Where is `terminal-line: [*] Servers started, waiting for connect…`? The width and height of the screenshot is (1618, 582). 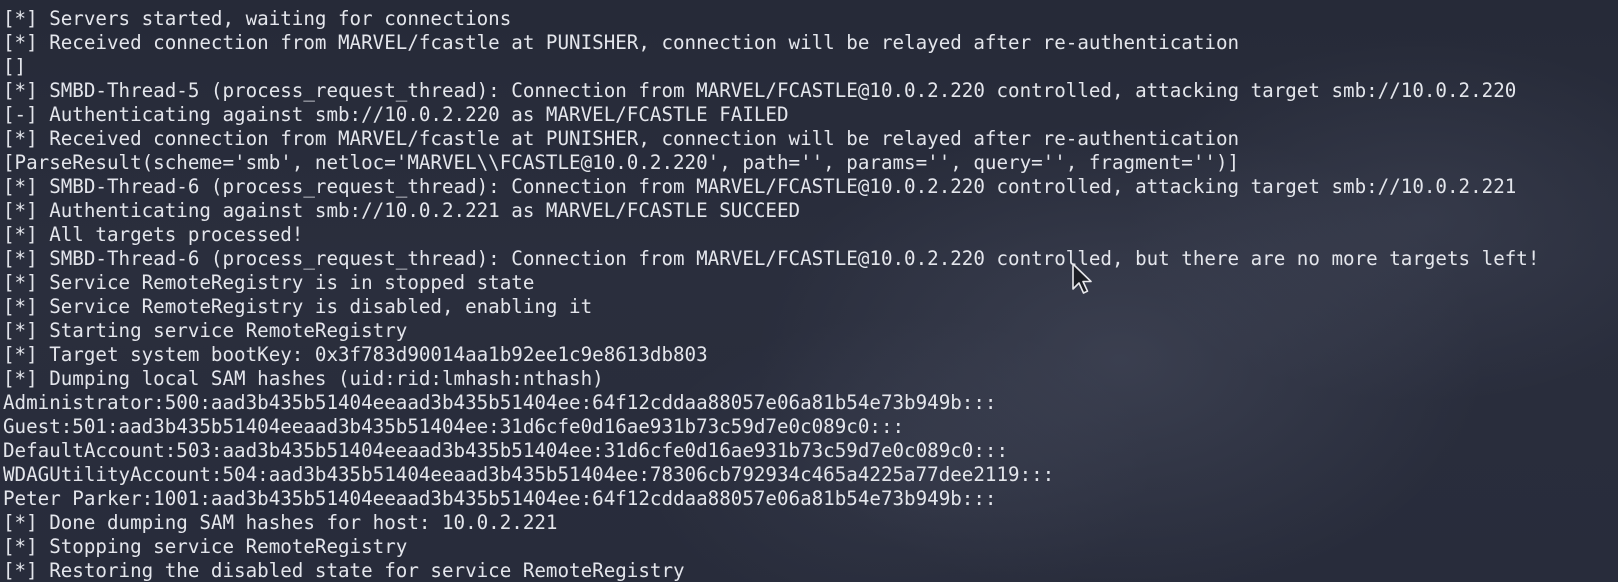 terminal-line: [*] Servers started, waiting for connect… is located at coordinates (257, 18).